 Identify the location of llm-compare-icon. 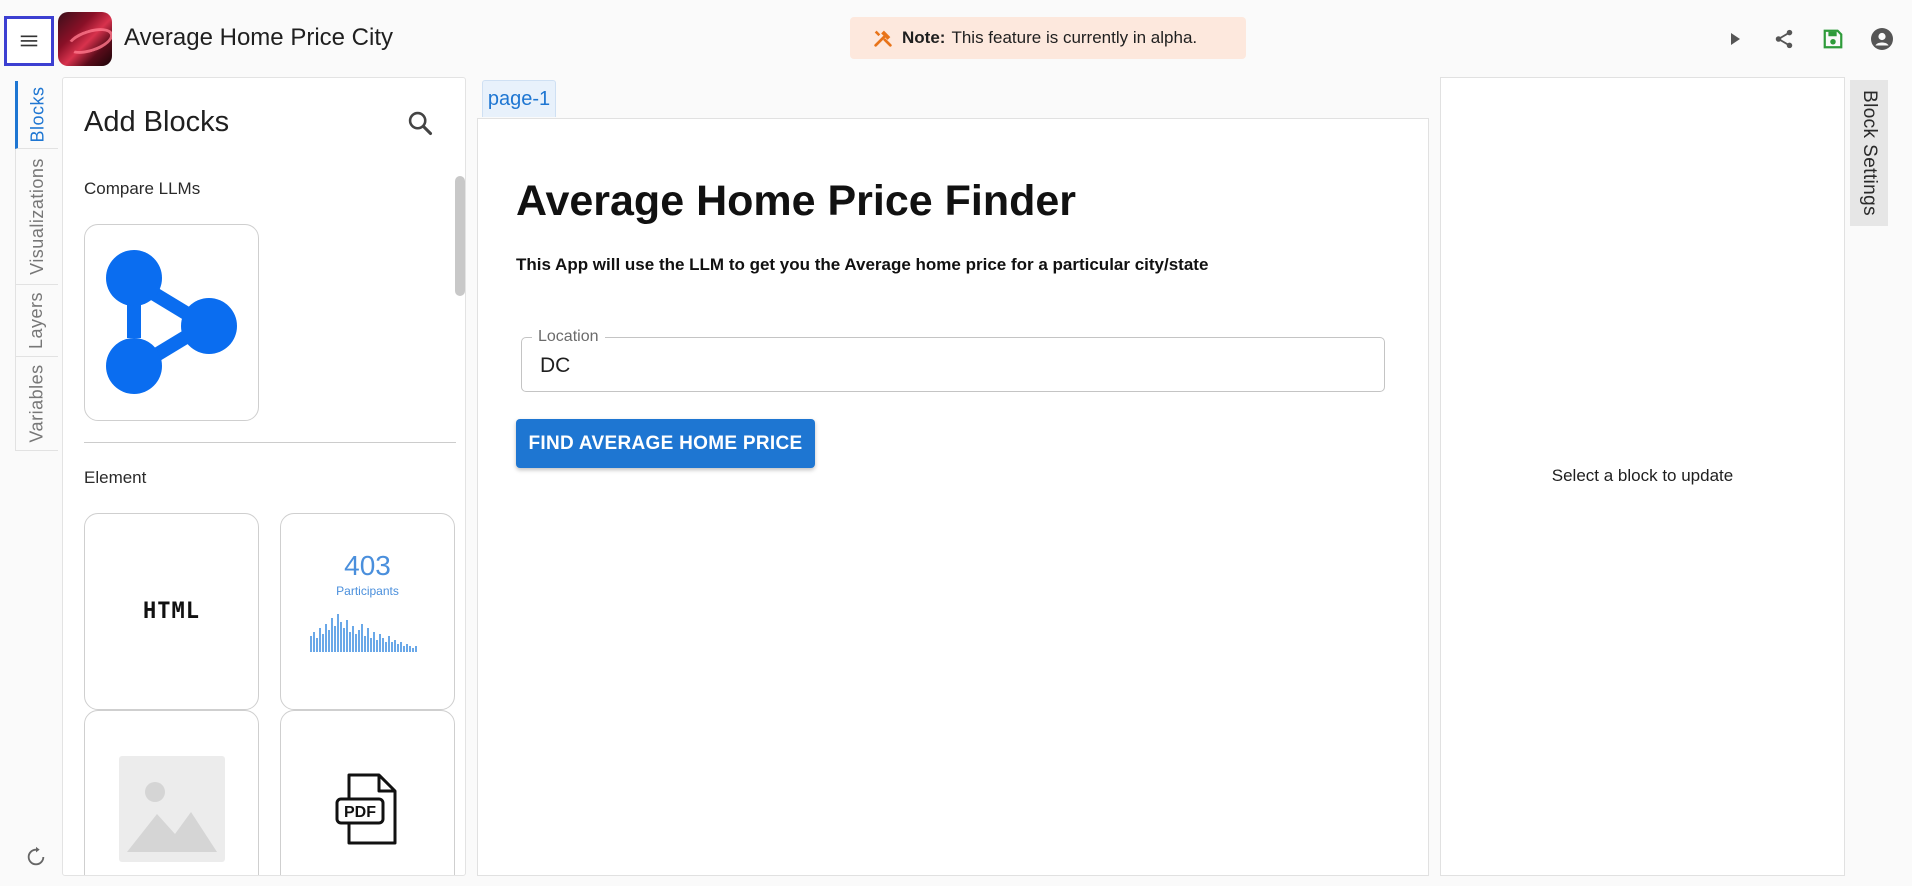
(171, 321).